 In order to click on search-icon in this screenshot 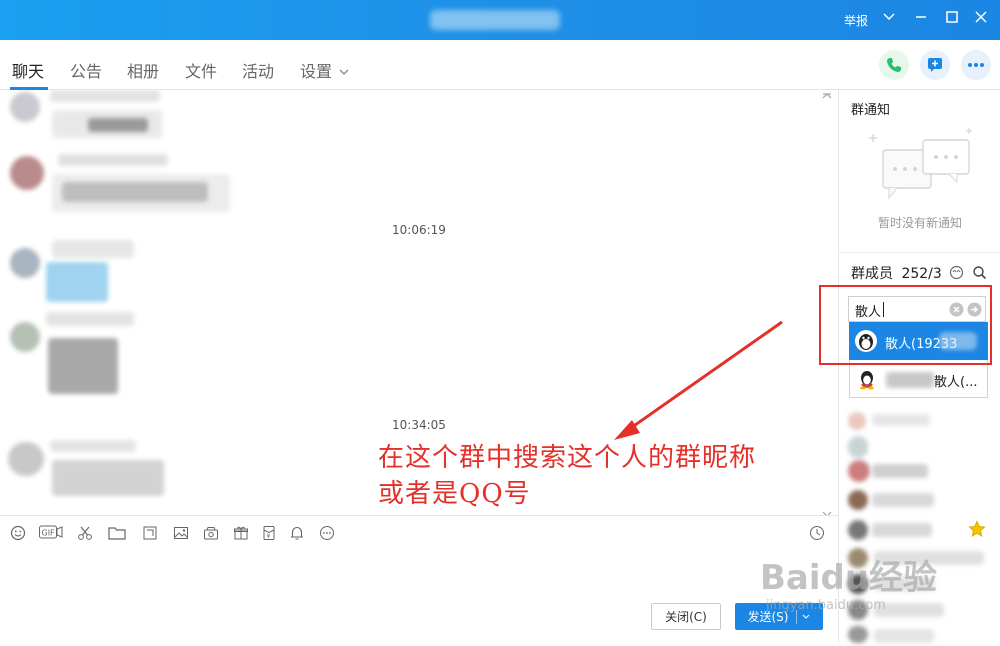, I will do `click(979, 274)`.